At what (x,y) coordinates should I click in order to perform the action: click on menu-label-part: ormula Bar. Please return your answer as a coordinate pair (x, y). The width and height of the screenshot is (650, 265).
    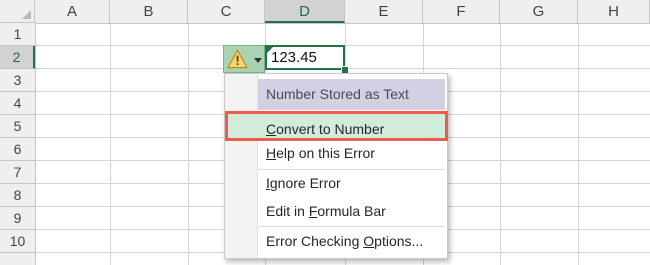
    Looking at the image, I should click on (351, 211).